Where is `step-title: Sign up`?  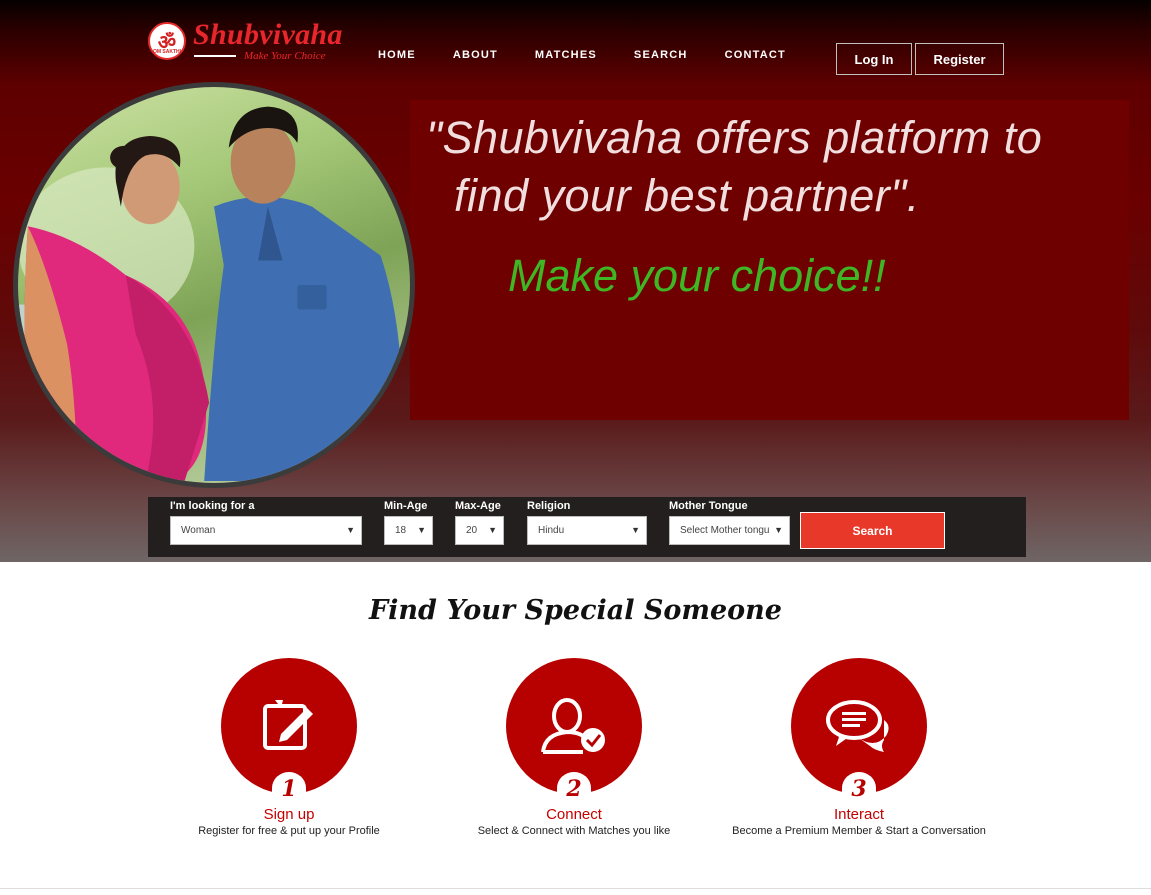
step-title: Sign up is located at coordinates (289, 814).